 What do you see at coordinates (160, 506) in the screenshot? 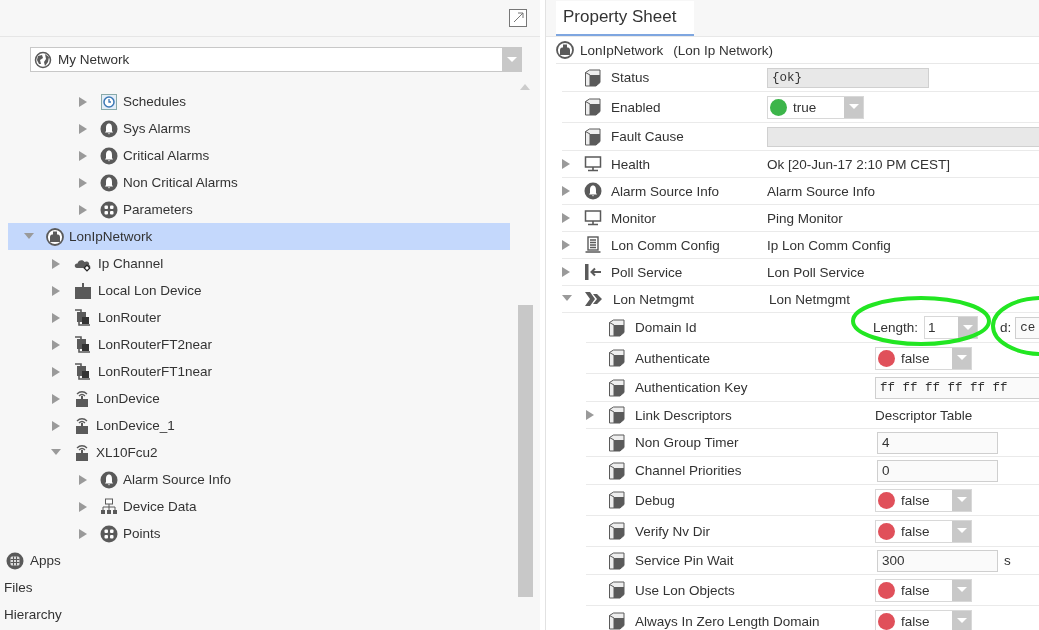
I see `tree-item: Device Data` at bounding box center [160, 506].